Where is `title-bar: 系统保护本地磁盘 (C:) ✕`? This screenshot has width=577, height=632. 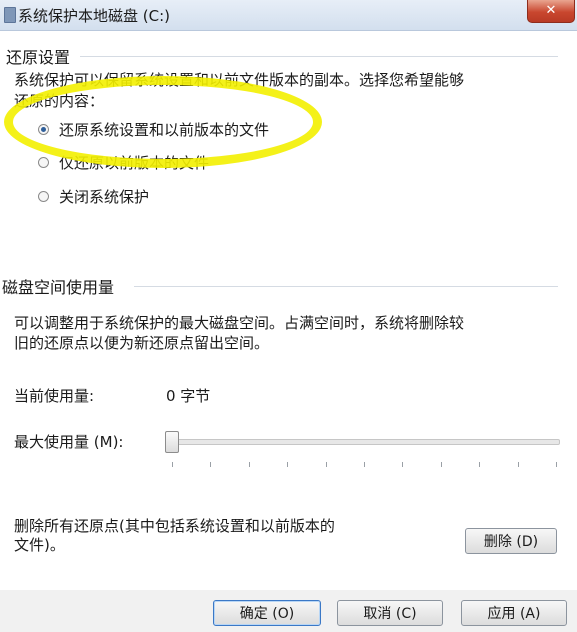 title-bar: 系统保护本地磁盘 (C:) ✕ is located at coordinates (288, 15).